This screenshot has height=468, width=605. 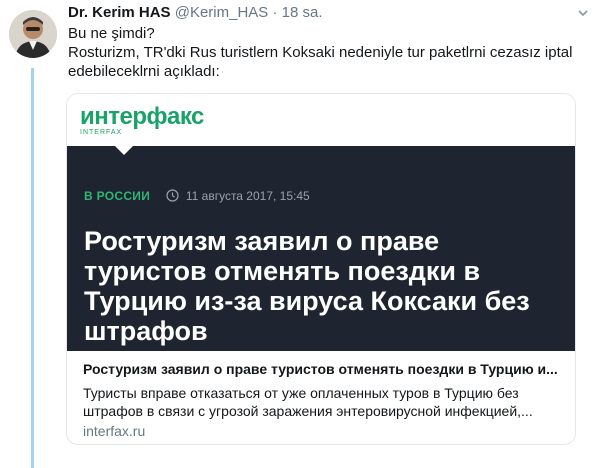 What do you see at coordinates (32, 268) in the screenshot?
I see `thread-line` at bounding box center [32, 268].